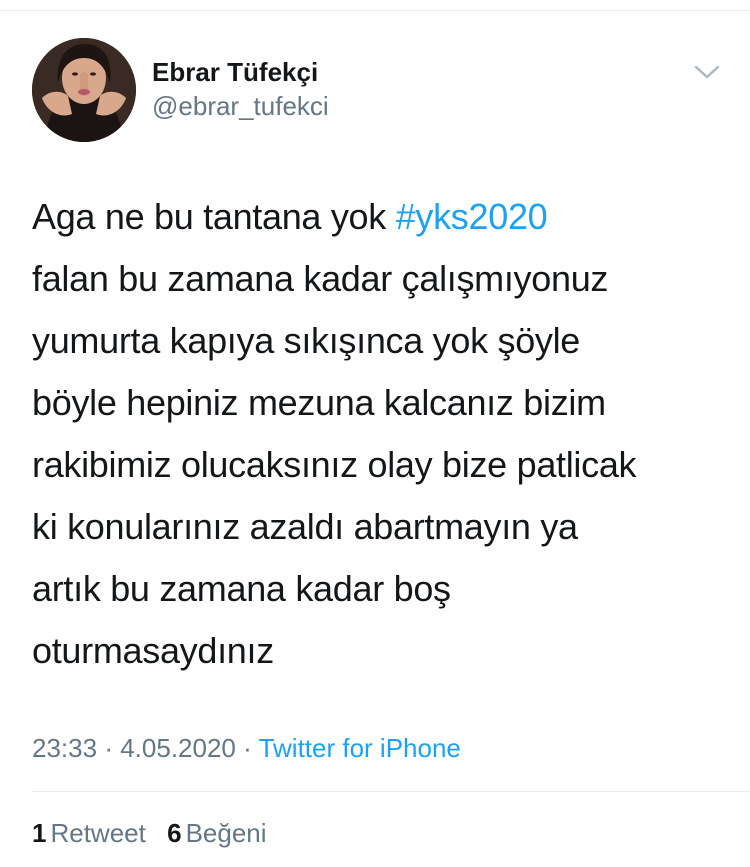 The height and width of the screenshot is (867, 750). What do you see at coordinates (241, 588) in the screenshot?
I see `tweet-text-line: artık bu zamana kadar boş` at bounding box center [241, 588].